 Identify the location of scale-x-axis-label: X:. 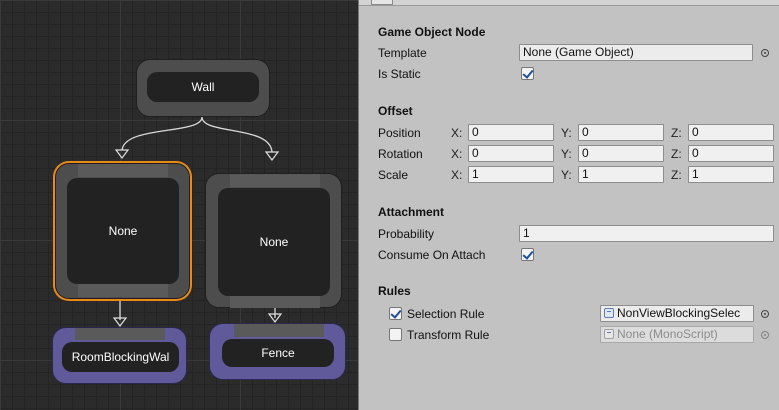
(457, 175).